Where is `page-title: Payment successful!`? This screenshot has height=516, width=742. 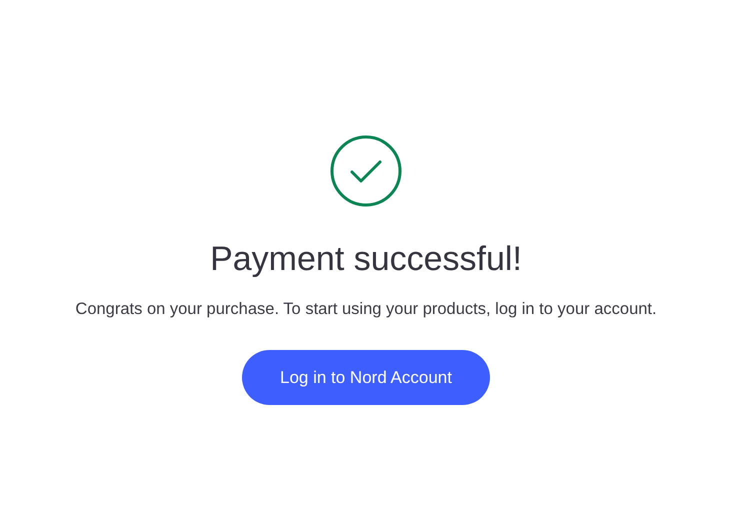
page-title: Payment successful! is located at coordinates (366, 259).